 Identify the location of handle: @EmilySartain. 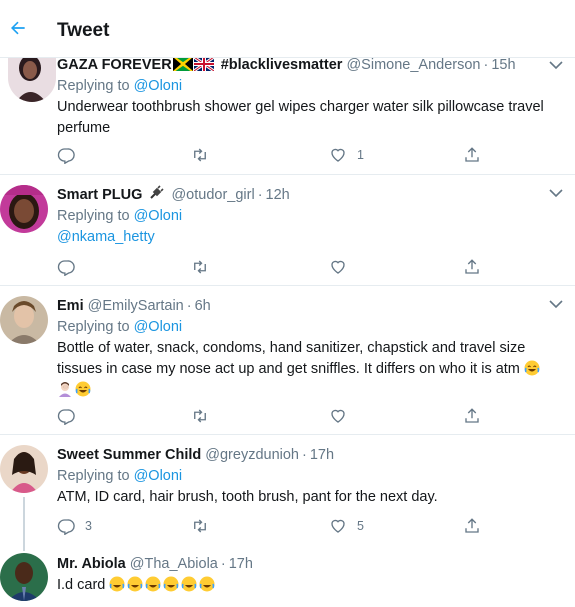
(136, 306).